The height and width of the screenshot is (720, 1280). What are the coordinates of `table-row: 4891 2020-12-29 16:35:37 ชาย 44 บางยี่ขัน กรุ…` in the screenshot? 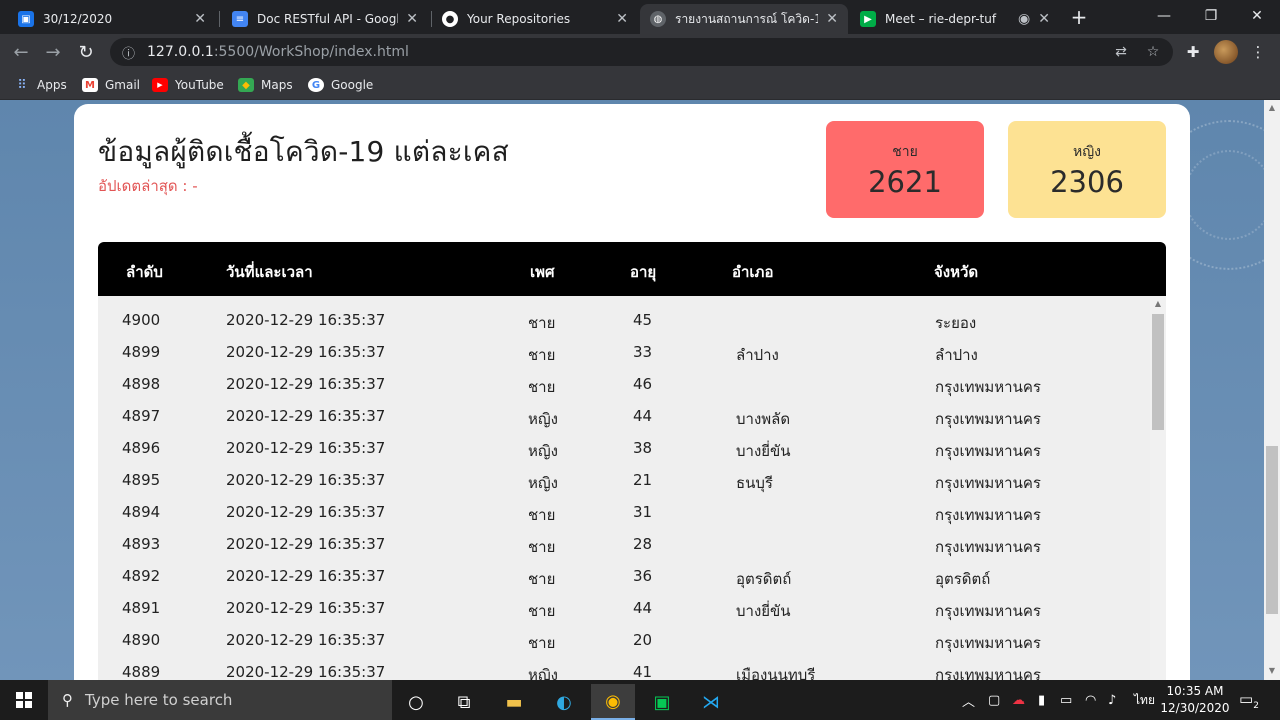 It's located at (624, 608).